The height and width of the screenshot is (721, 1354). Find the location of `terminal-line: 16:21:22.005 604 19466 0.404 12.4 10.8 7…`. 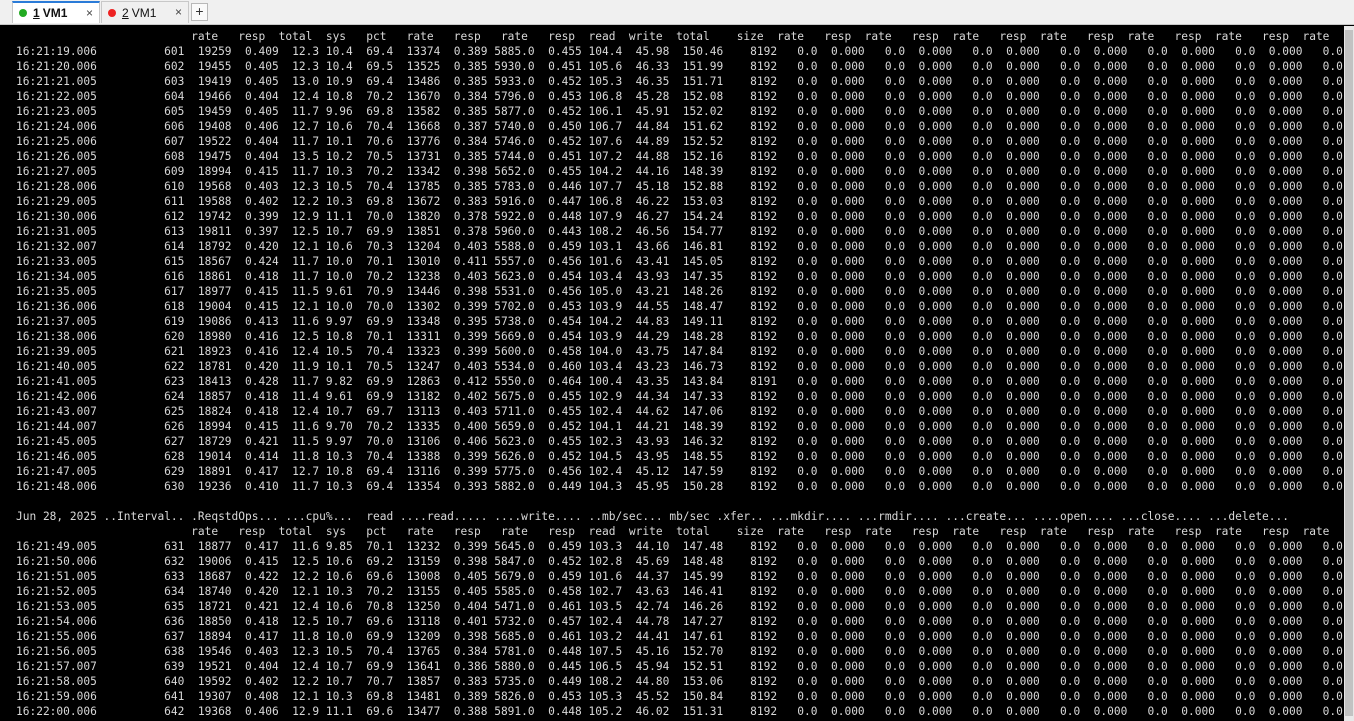

terminal-line: 16:21:22.005 604 19466 0.404 12.4 10.8 7… is located at coordinates (680, 96).